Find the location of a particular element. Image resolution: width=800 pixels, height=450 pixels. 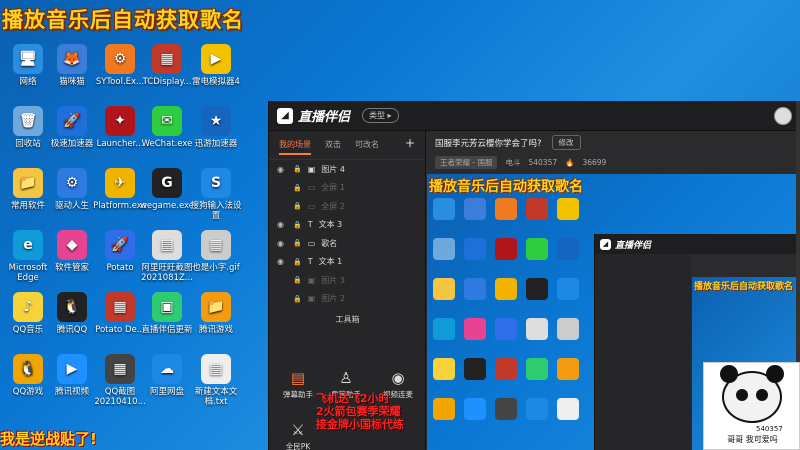

layer-item: 🔒 ▭ 全屏 2 is located at coordinates (347, 206).